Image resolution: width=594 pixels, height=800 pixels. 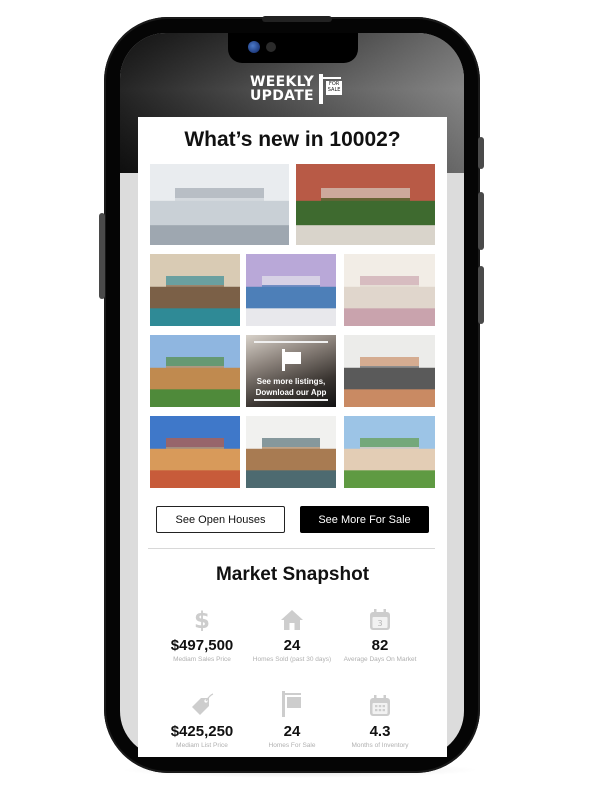 What do you see at coordinates (282, 96) in the screenshot?
I see `logo-line-2: UPDATE` at bounding box center [282, 96].